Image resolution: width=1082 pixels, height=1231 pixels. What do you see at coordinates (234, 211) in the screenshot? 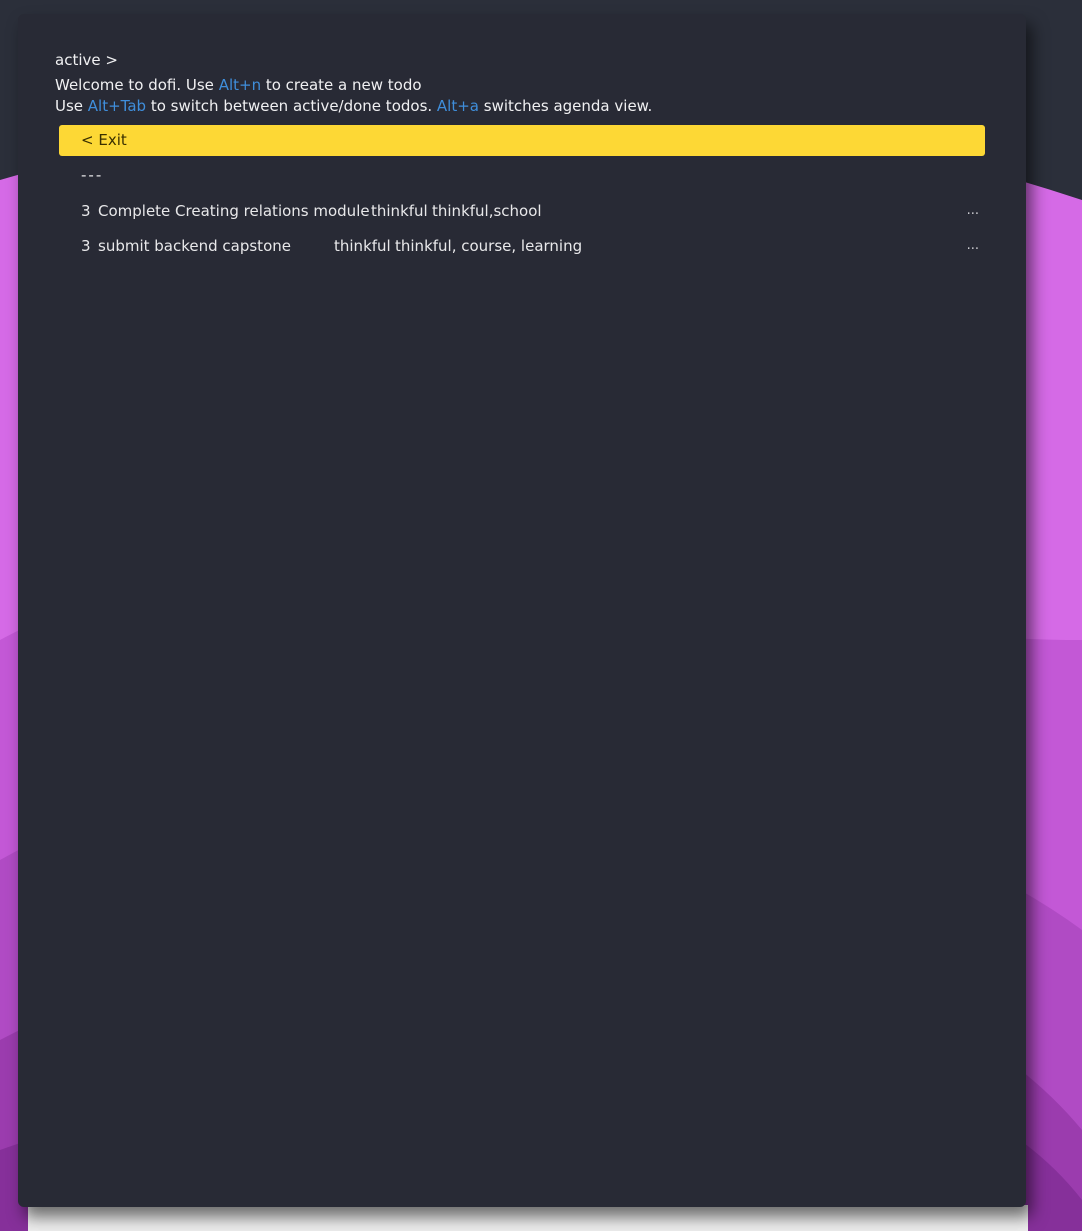
I see `todo-title: Complete Creating relations module` at bounding box center [234, 211].